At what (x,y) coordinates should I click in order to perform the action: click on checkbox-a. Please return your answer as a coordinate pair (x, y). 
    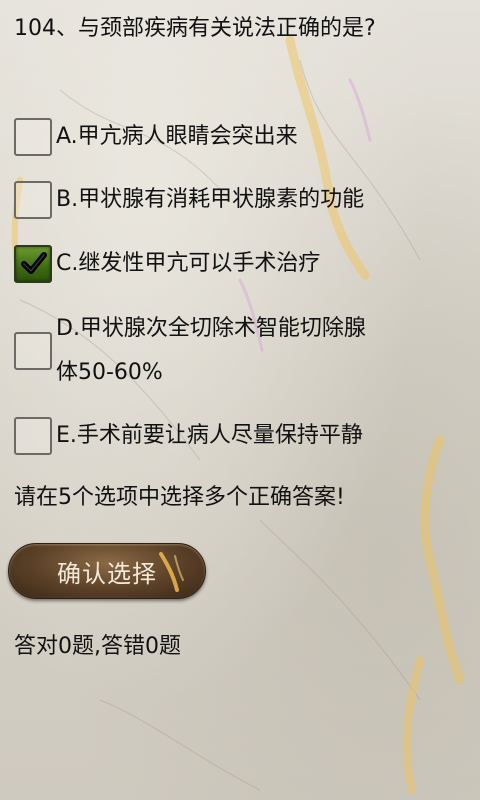
    Looking at the image, I should click on (33, 137).